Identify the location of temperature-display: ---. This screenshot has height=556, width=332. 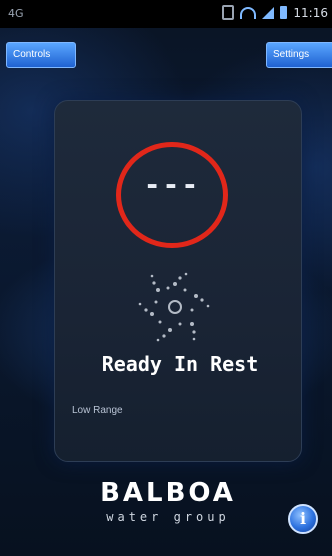
(172, 184).